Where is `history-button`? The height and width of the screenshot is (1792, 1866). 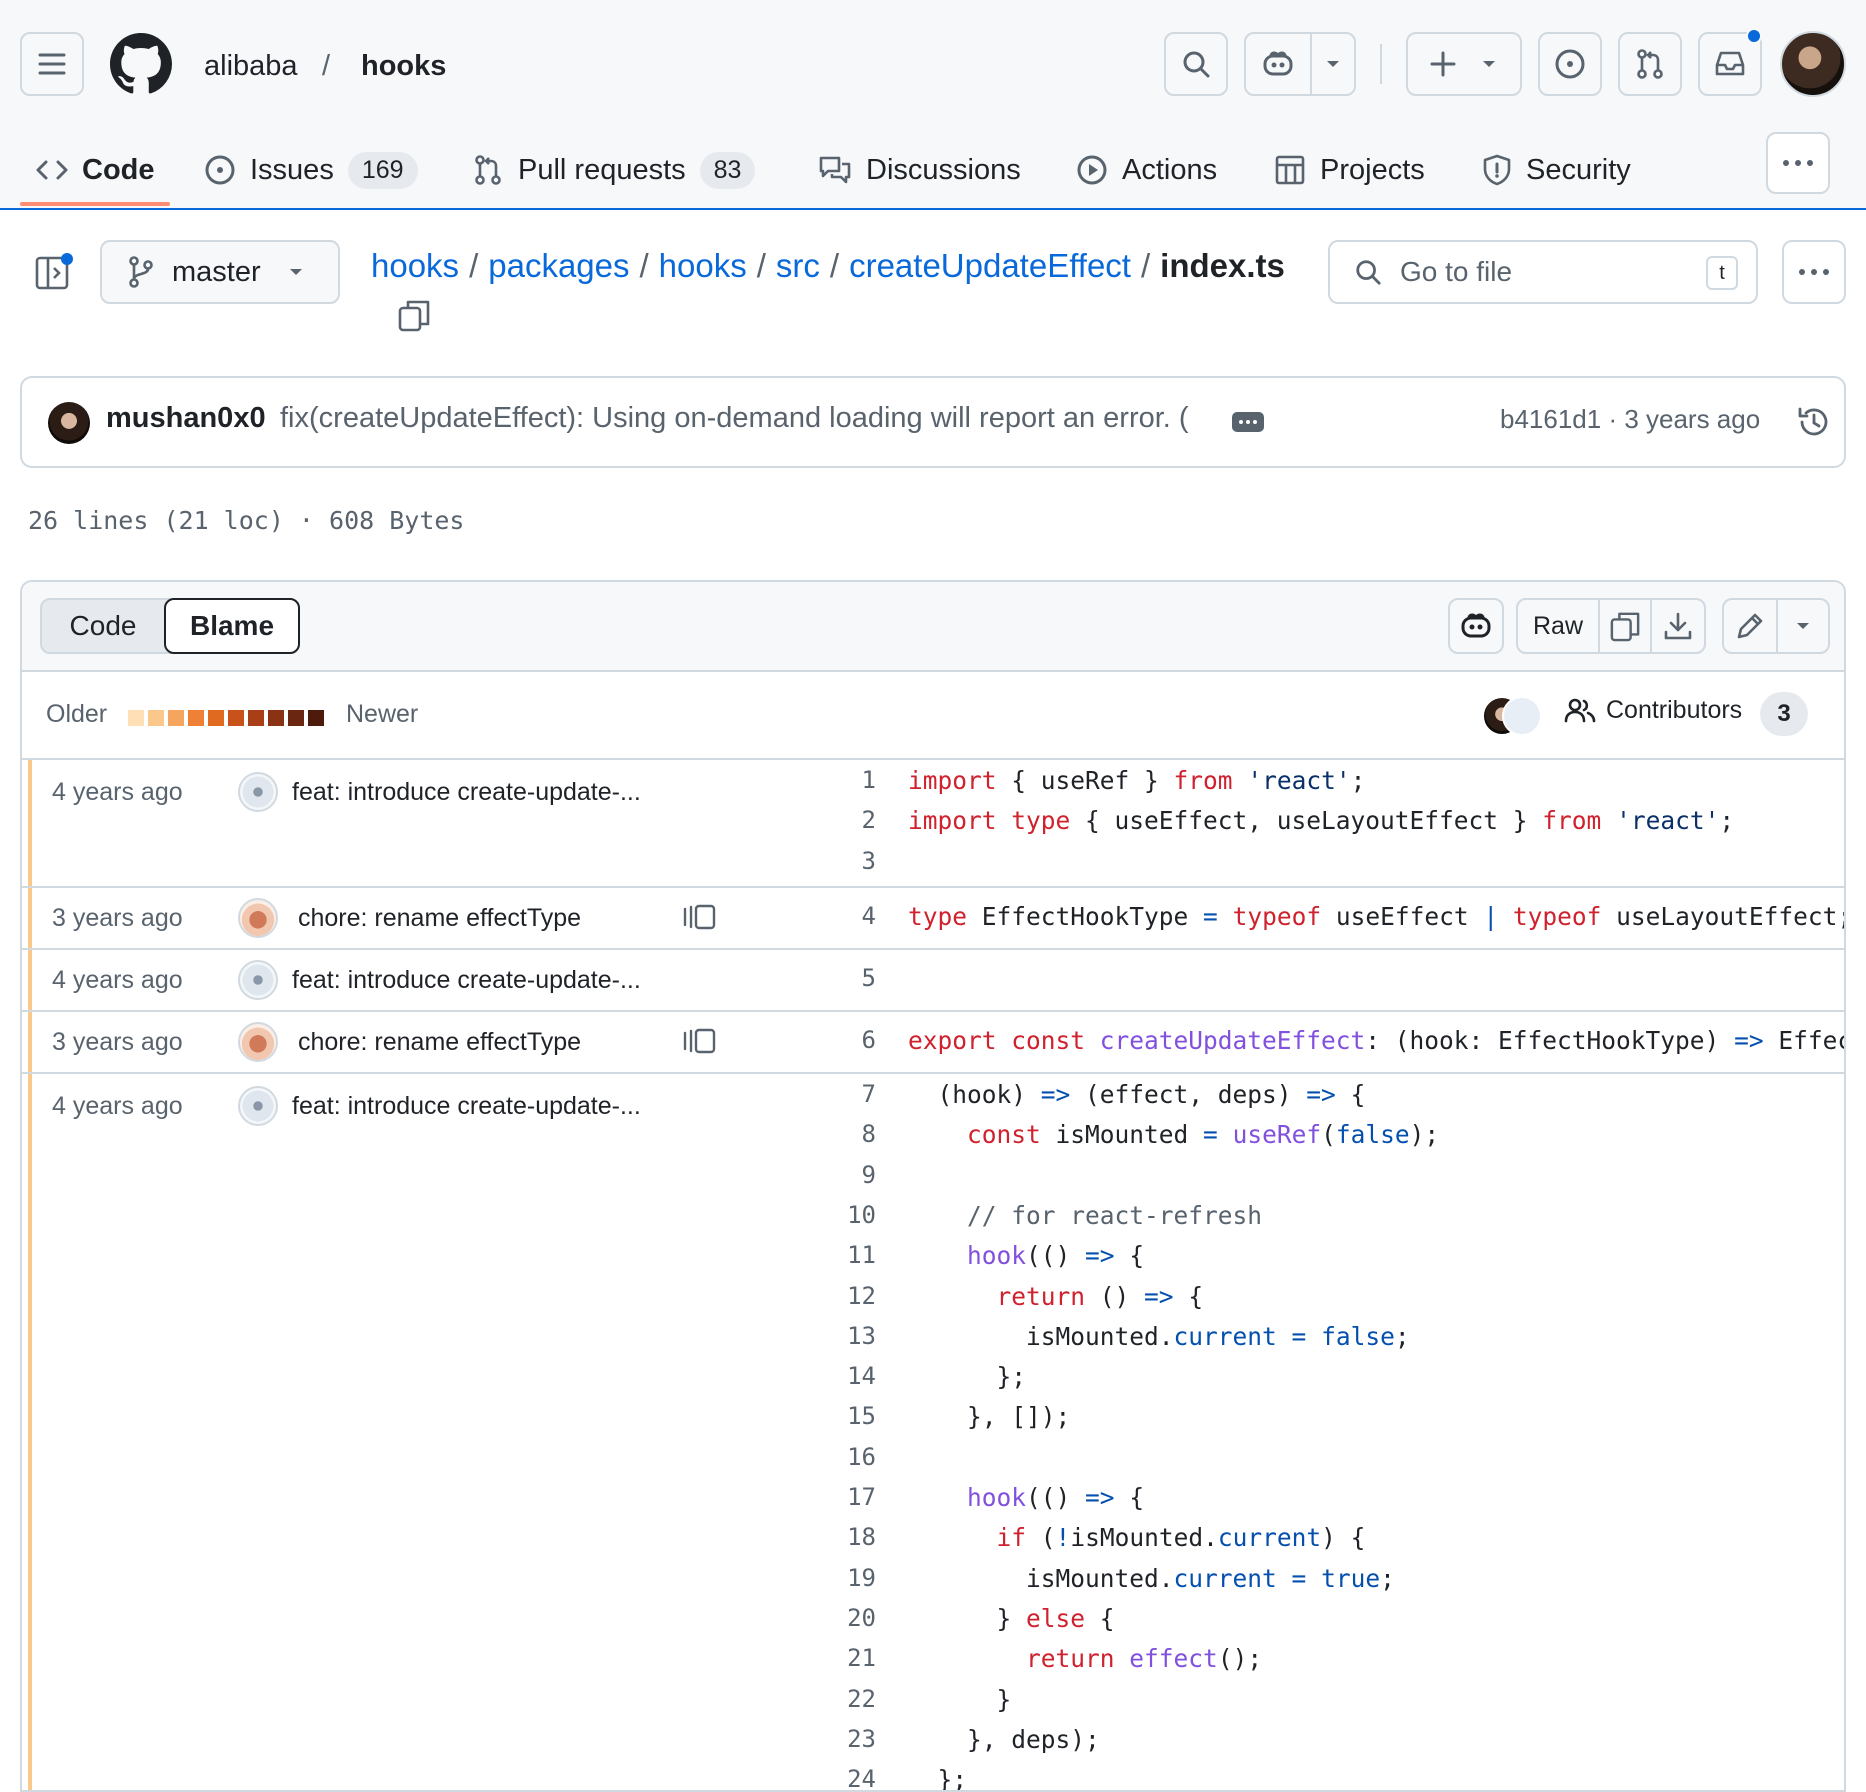 history-button is located at coordinates (1814, 422).